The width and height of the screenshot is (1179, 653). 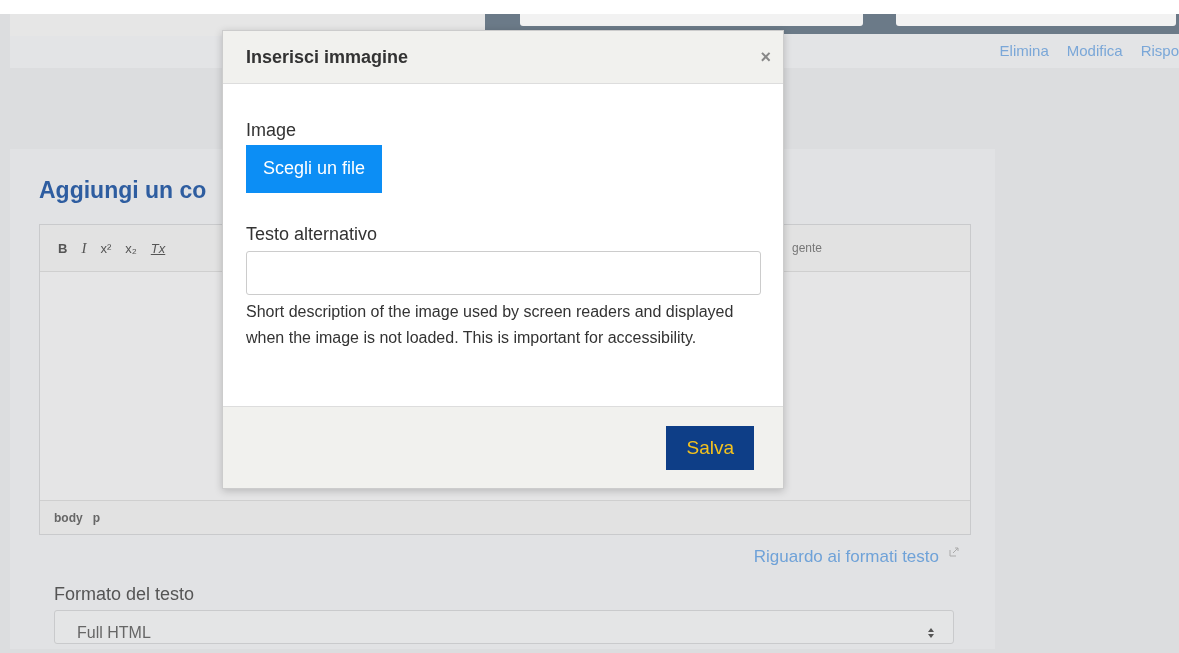 What do you see at coordinates (806, 248) in the screenshot?
I see `toolbar-label: gente` at bounding box center [806, 248].